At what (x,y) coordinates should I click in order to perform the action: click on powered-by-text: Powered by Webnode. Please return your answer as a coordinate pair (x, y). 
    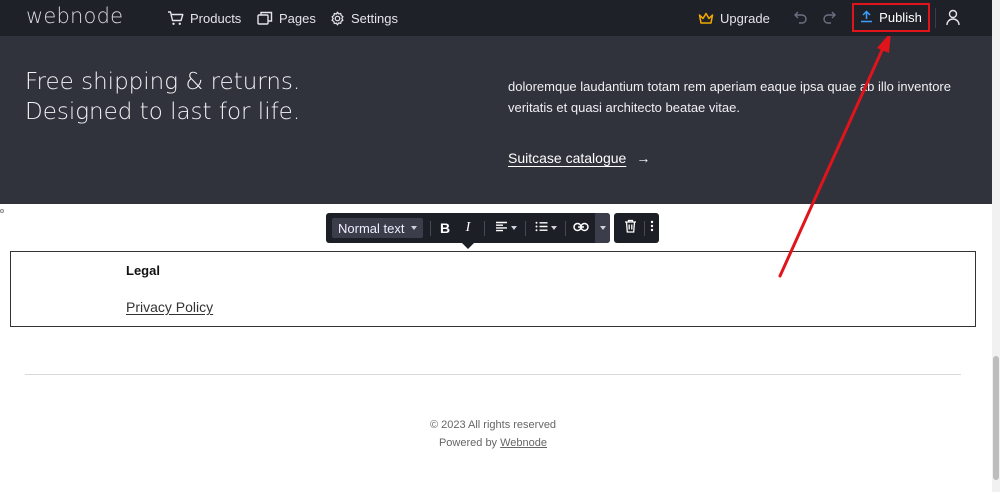
    Looking at the image, I should click on (493, 443).